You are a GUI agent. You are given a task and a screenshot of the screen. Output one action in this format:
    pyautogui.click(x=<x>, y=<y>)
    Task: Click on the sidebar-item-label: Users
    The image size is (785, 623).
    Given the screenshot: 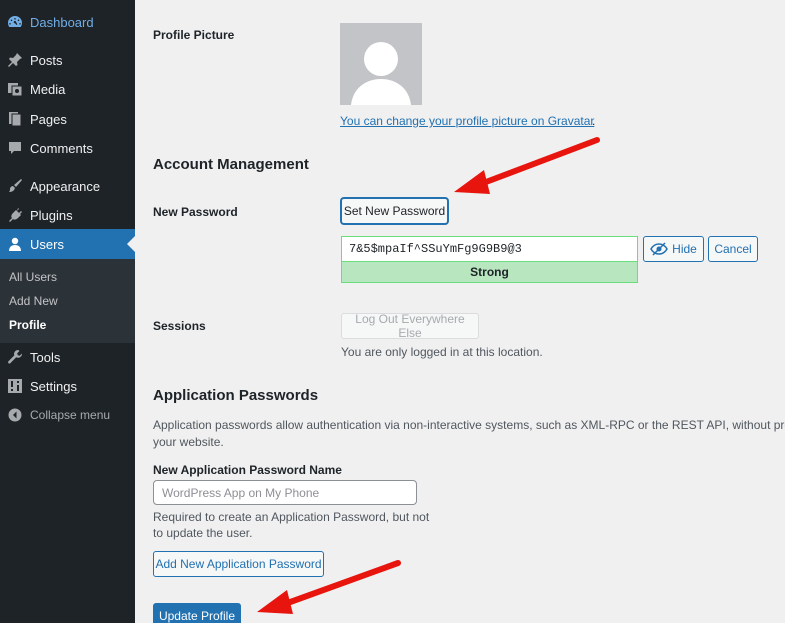 What is the action you would take?
    pyautogui.click(x=47, y=244)
    